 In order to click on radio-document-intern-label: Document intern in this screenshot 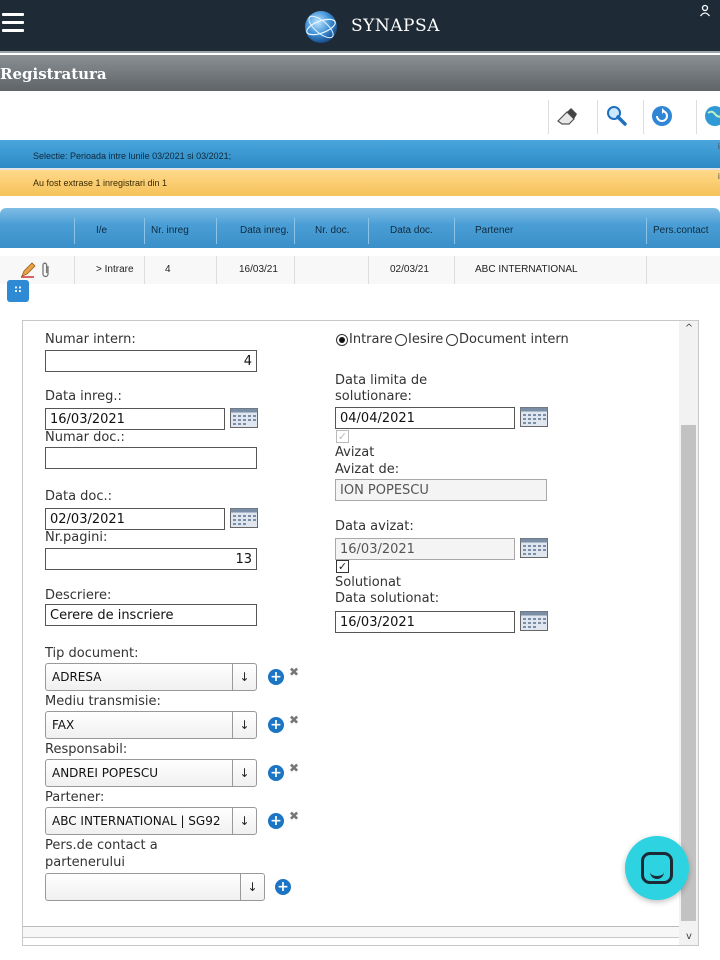, I will do `click(514, 339)`.